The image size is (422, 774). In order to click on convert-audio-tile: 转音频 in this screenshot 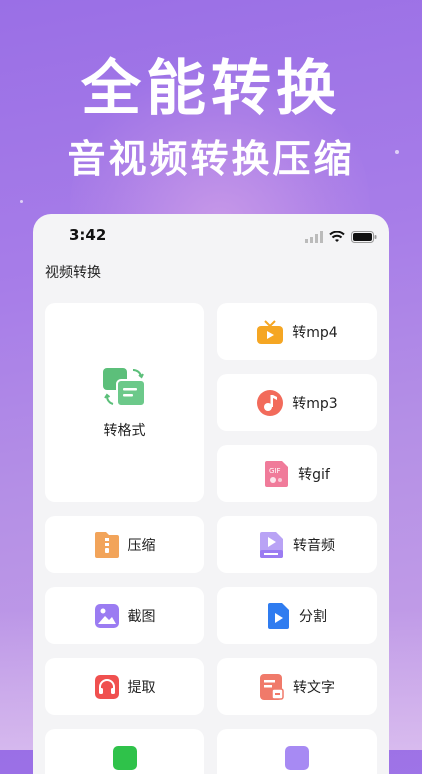, I will do `click(297, 544)`.